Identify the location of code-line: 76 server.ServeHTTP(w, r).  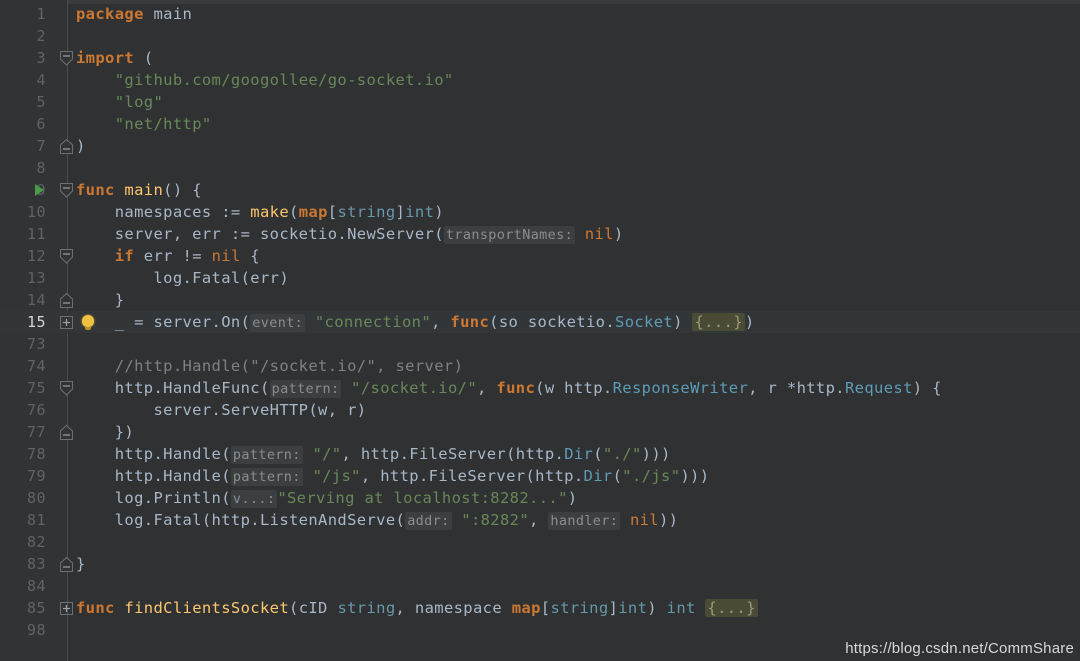
(540, 410).